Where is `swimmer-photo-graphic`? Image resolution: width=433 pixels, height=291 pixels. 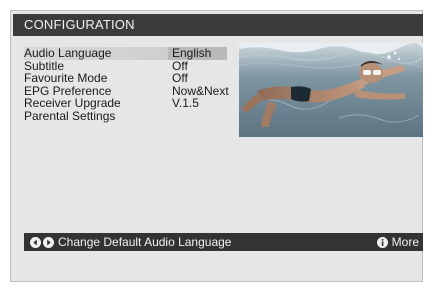
swimmer-photo-graphic is located at coordinates (331, 90).